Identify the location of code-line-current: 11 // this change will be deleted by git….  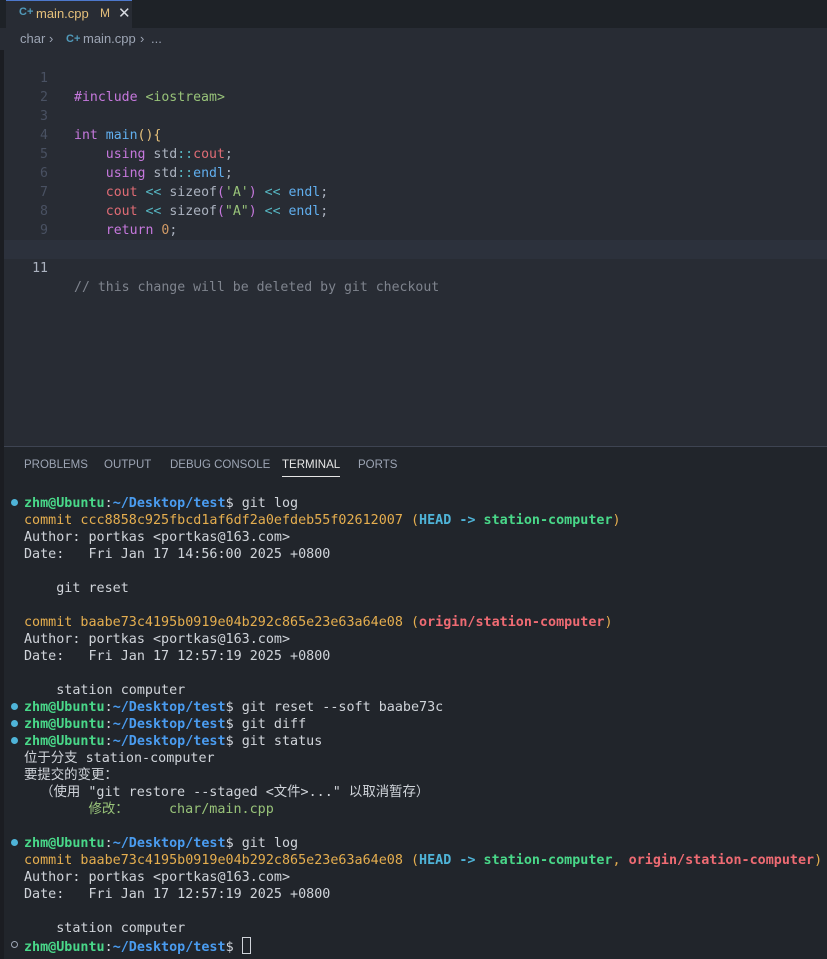
(415, 267).